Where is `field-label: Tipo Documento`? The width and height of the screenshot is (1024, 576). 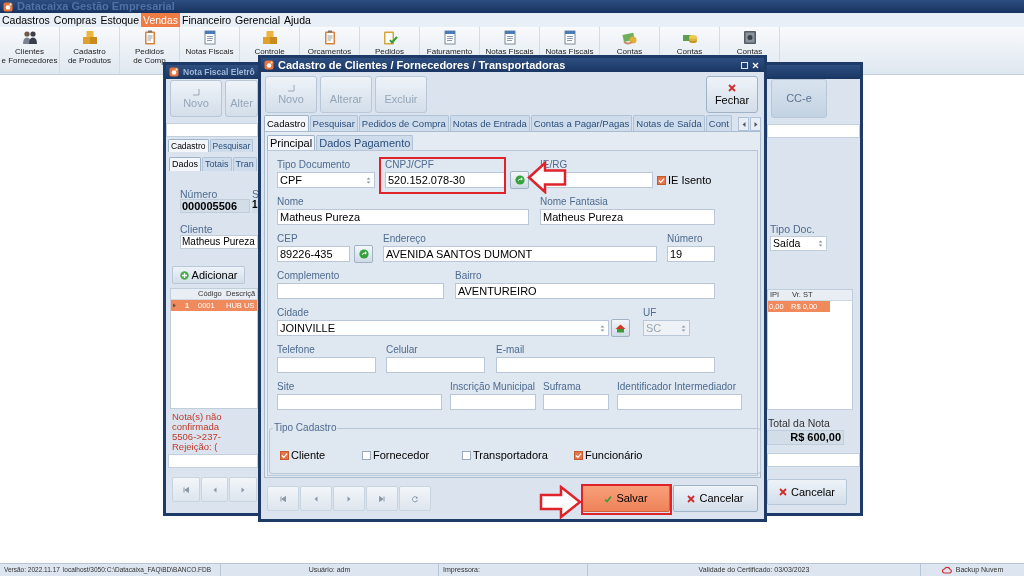 field-label: Tipo Documento is located at coordinates (314, 164).